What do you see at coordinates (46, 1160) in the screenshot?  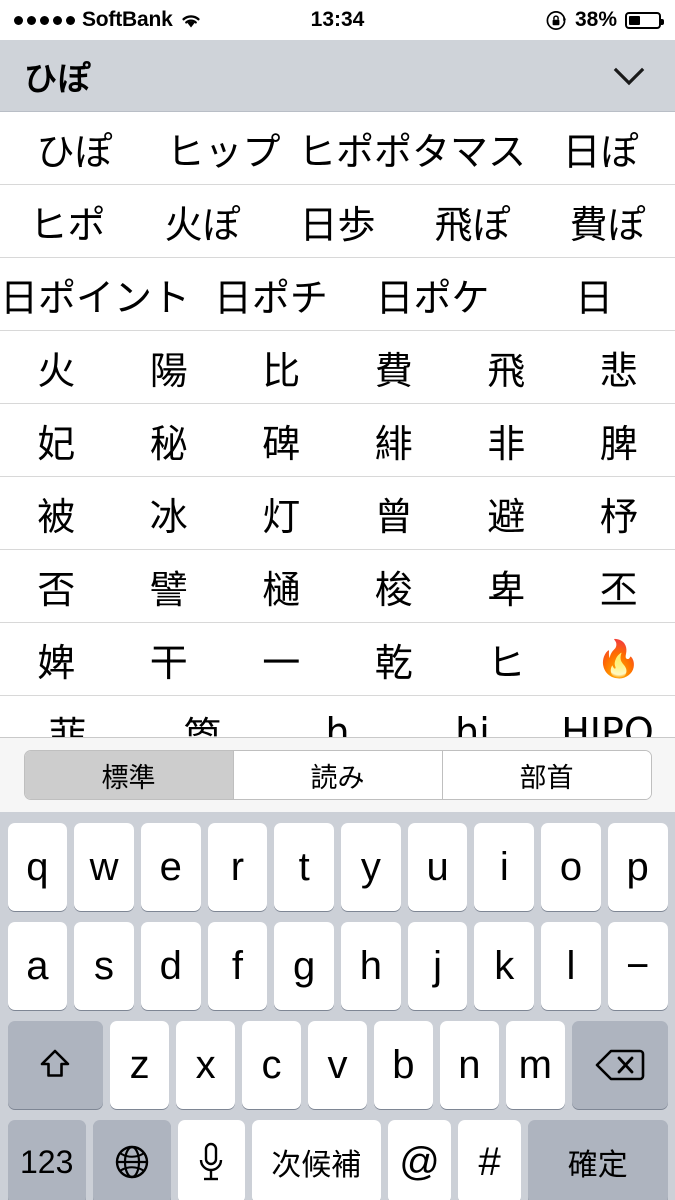 I see `numeric-mode-key: 123` at bounding box center [46, 1160].